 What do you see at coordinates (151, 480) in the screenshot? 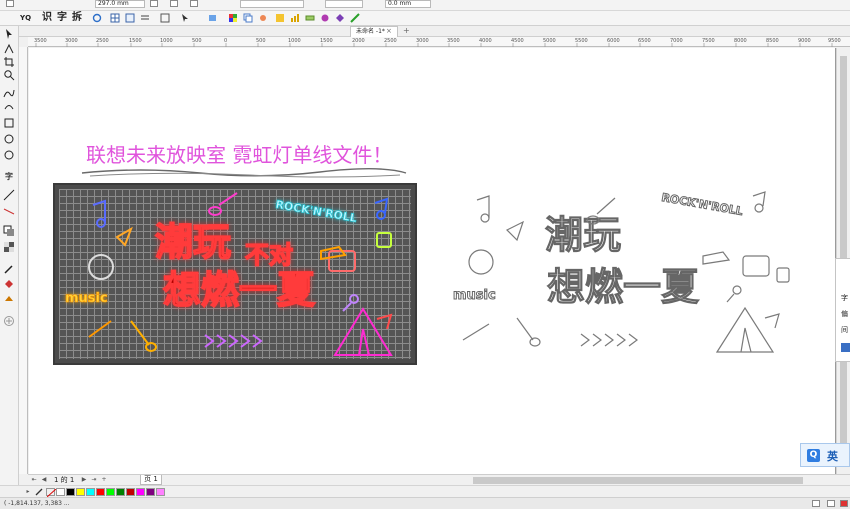
I see `page-tab: 页 1` at bounding box center [151, 480].